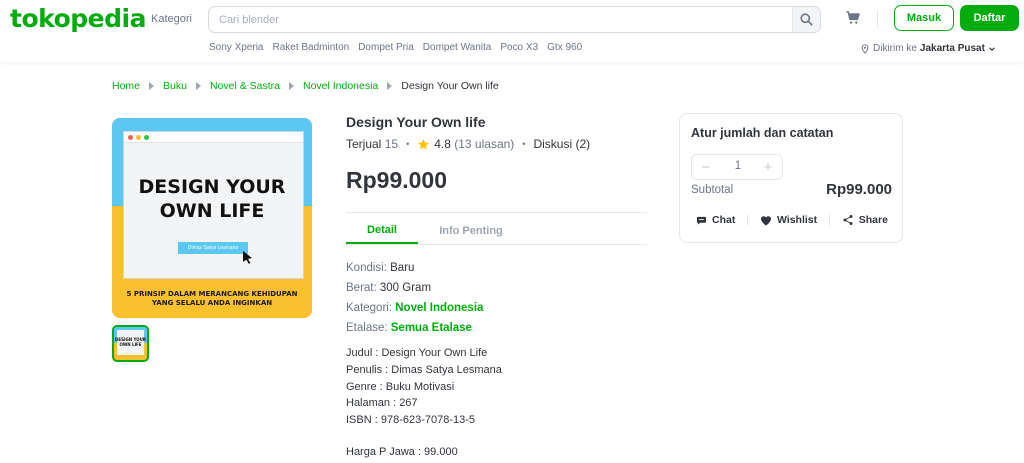 The height and width of the screenshot is (463, 1024). Describe the element at coordinates (724, 220) in the screenshot. I see `chat-label: Chat` at that location.